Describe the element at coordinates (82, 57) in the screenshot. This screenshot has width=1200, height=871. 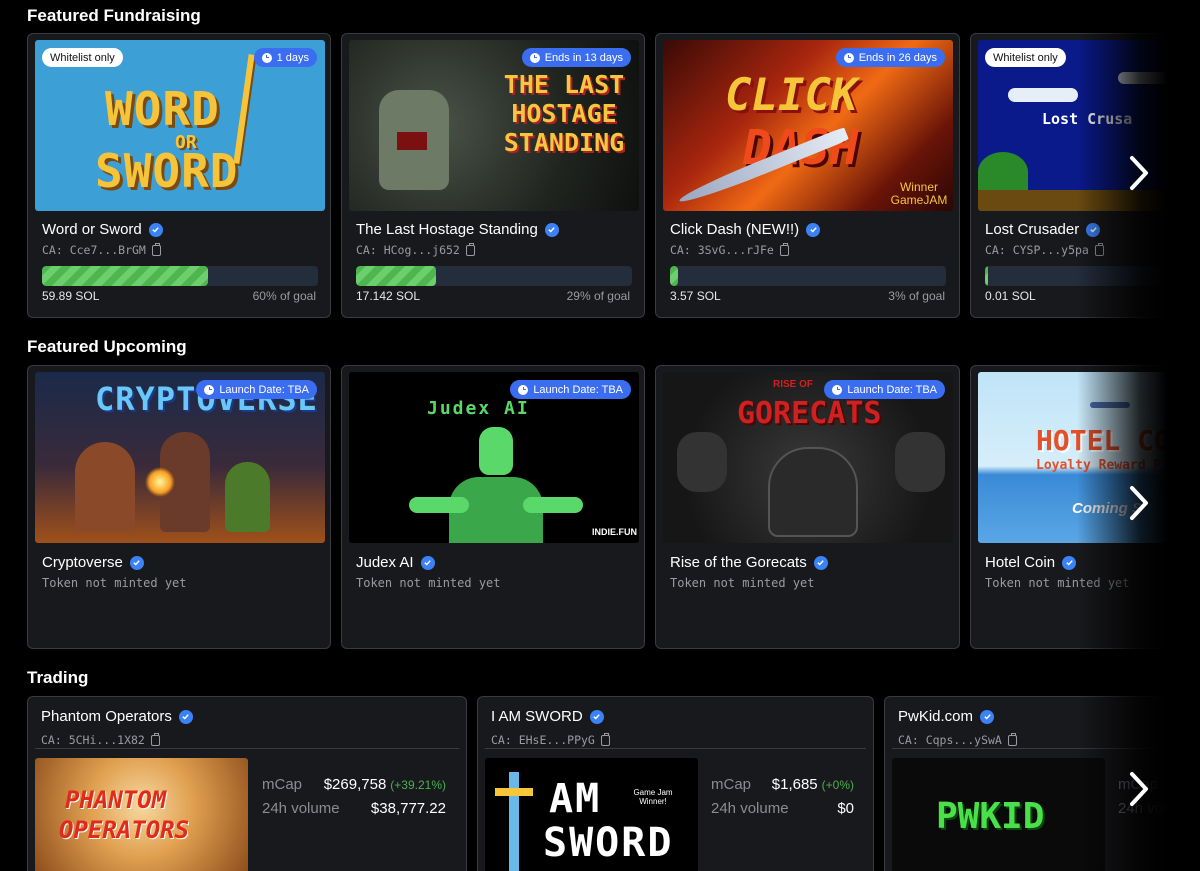
I see `whitelist-badge: Whitelist only` at that location.